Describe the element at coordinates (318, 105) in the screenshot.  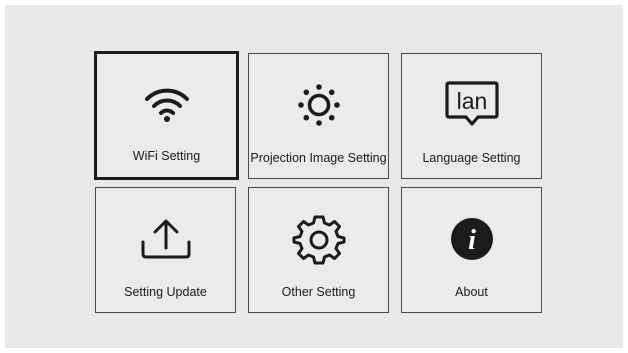
I see `brightness-icon` at that location.